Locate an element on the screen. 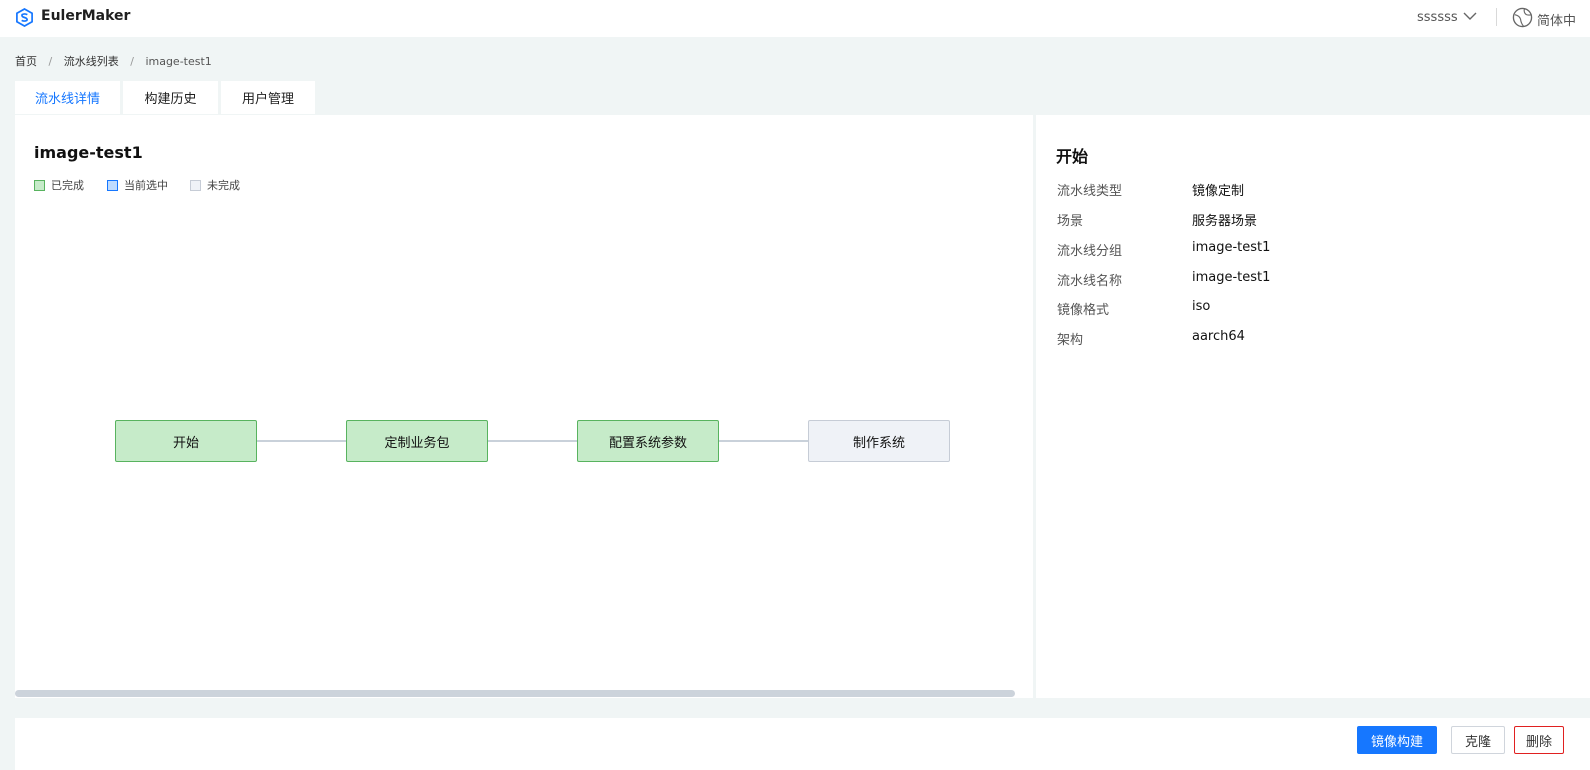 The image size is (1590, 770). detail-value: aarch64 is located at coordinates (1218, 336).